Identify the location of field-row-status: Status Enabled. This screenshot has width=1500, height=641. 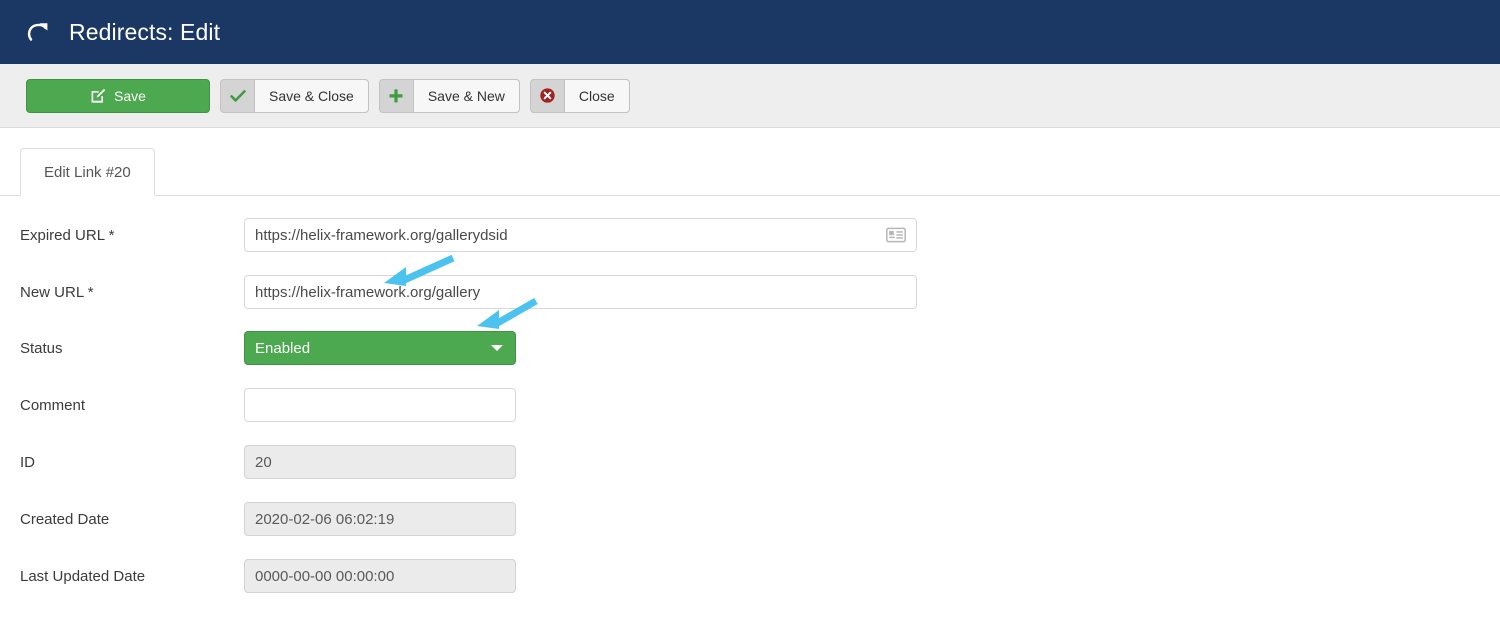
(750, 348).